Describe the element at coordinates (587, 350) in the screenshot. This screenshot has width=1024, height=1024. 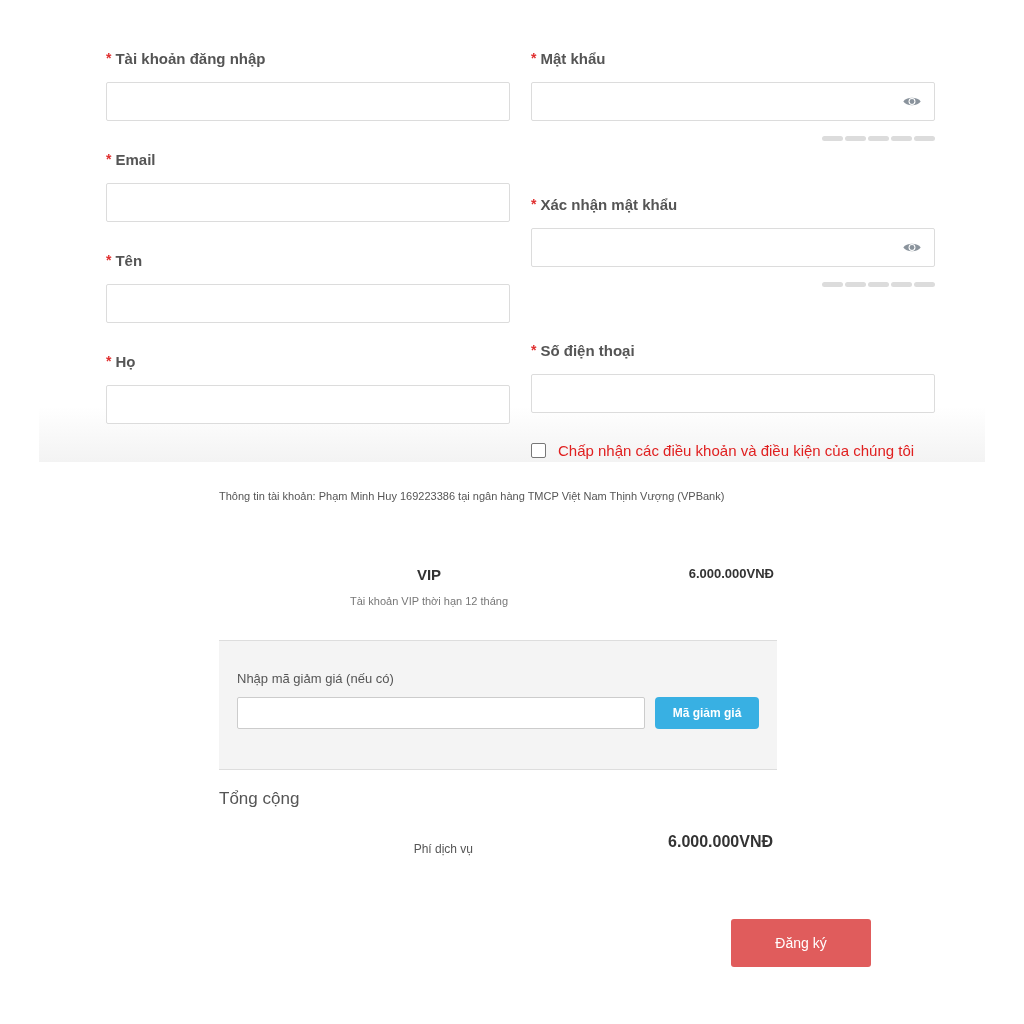
I see `field-label: Số điện thoại` at that location.